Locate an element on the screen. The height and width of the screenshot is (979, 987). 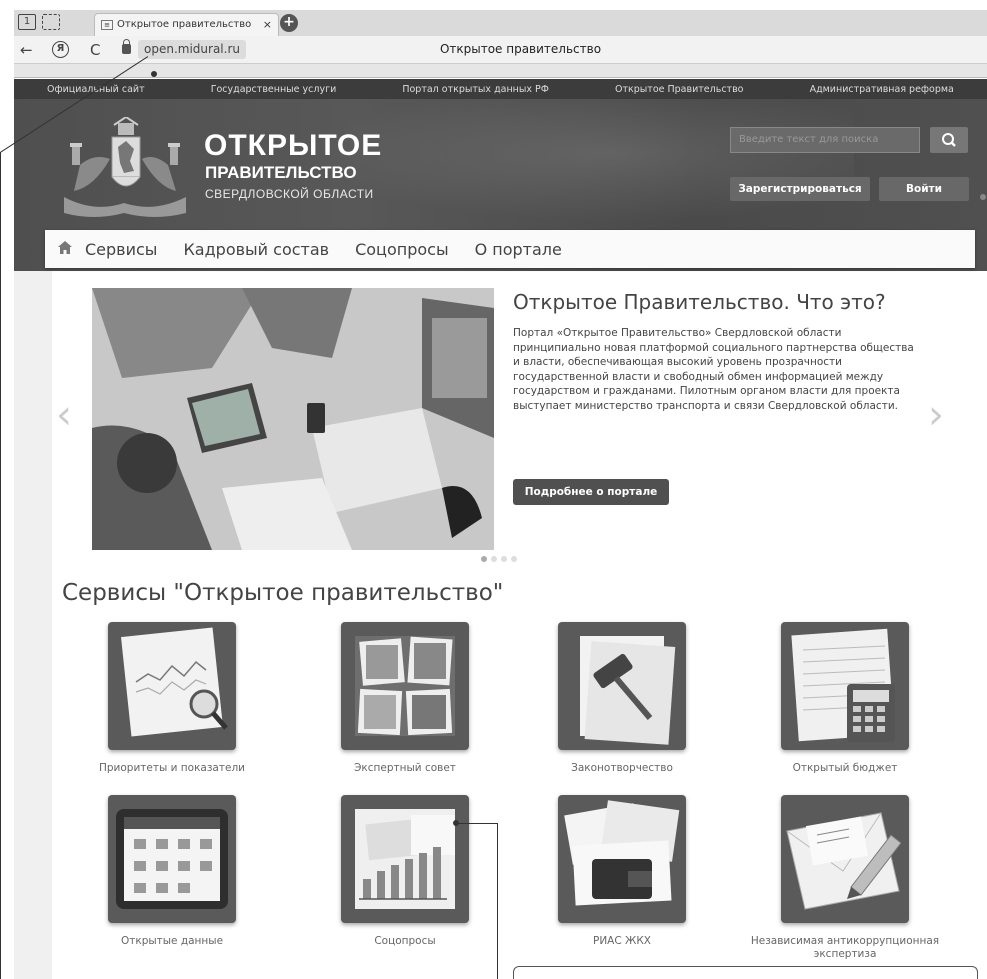
service-open-data: Открытые данные is located at coordinates (172, 871).